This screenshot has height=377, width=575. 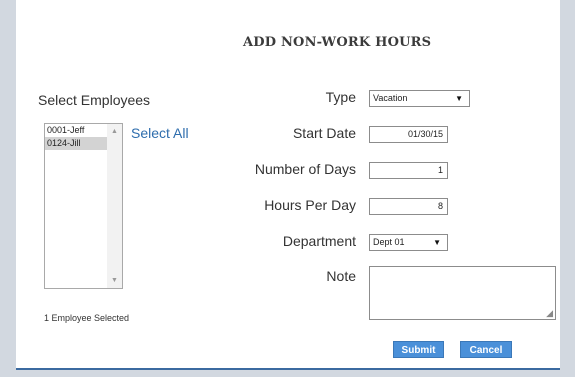 What do you see at coordinates (390, 98) in the screenshot?
I see `type-select-value: Vacation` at bounding box center [390, 98].